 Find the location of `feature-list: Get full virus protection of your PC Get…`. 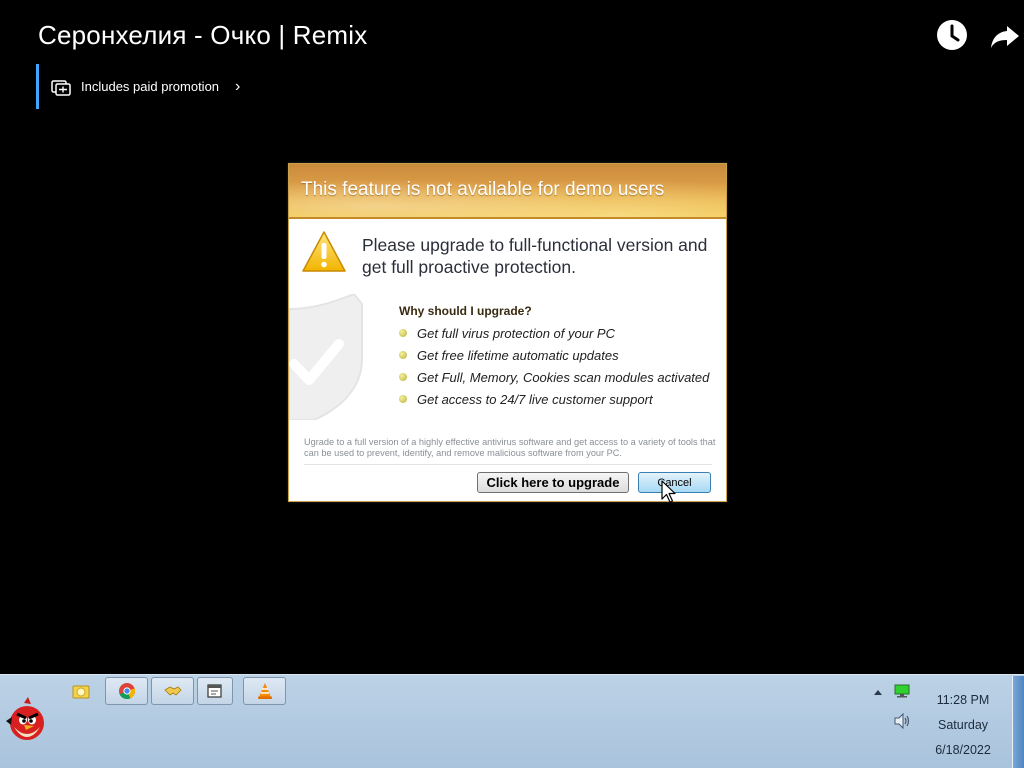

feature-list: Get full virus protection of your PC Get… is located at coordinates (554, 366).